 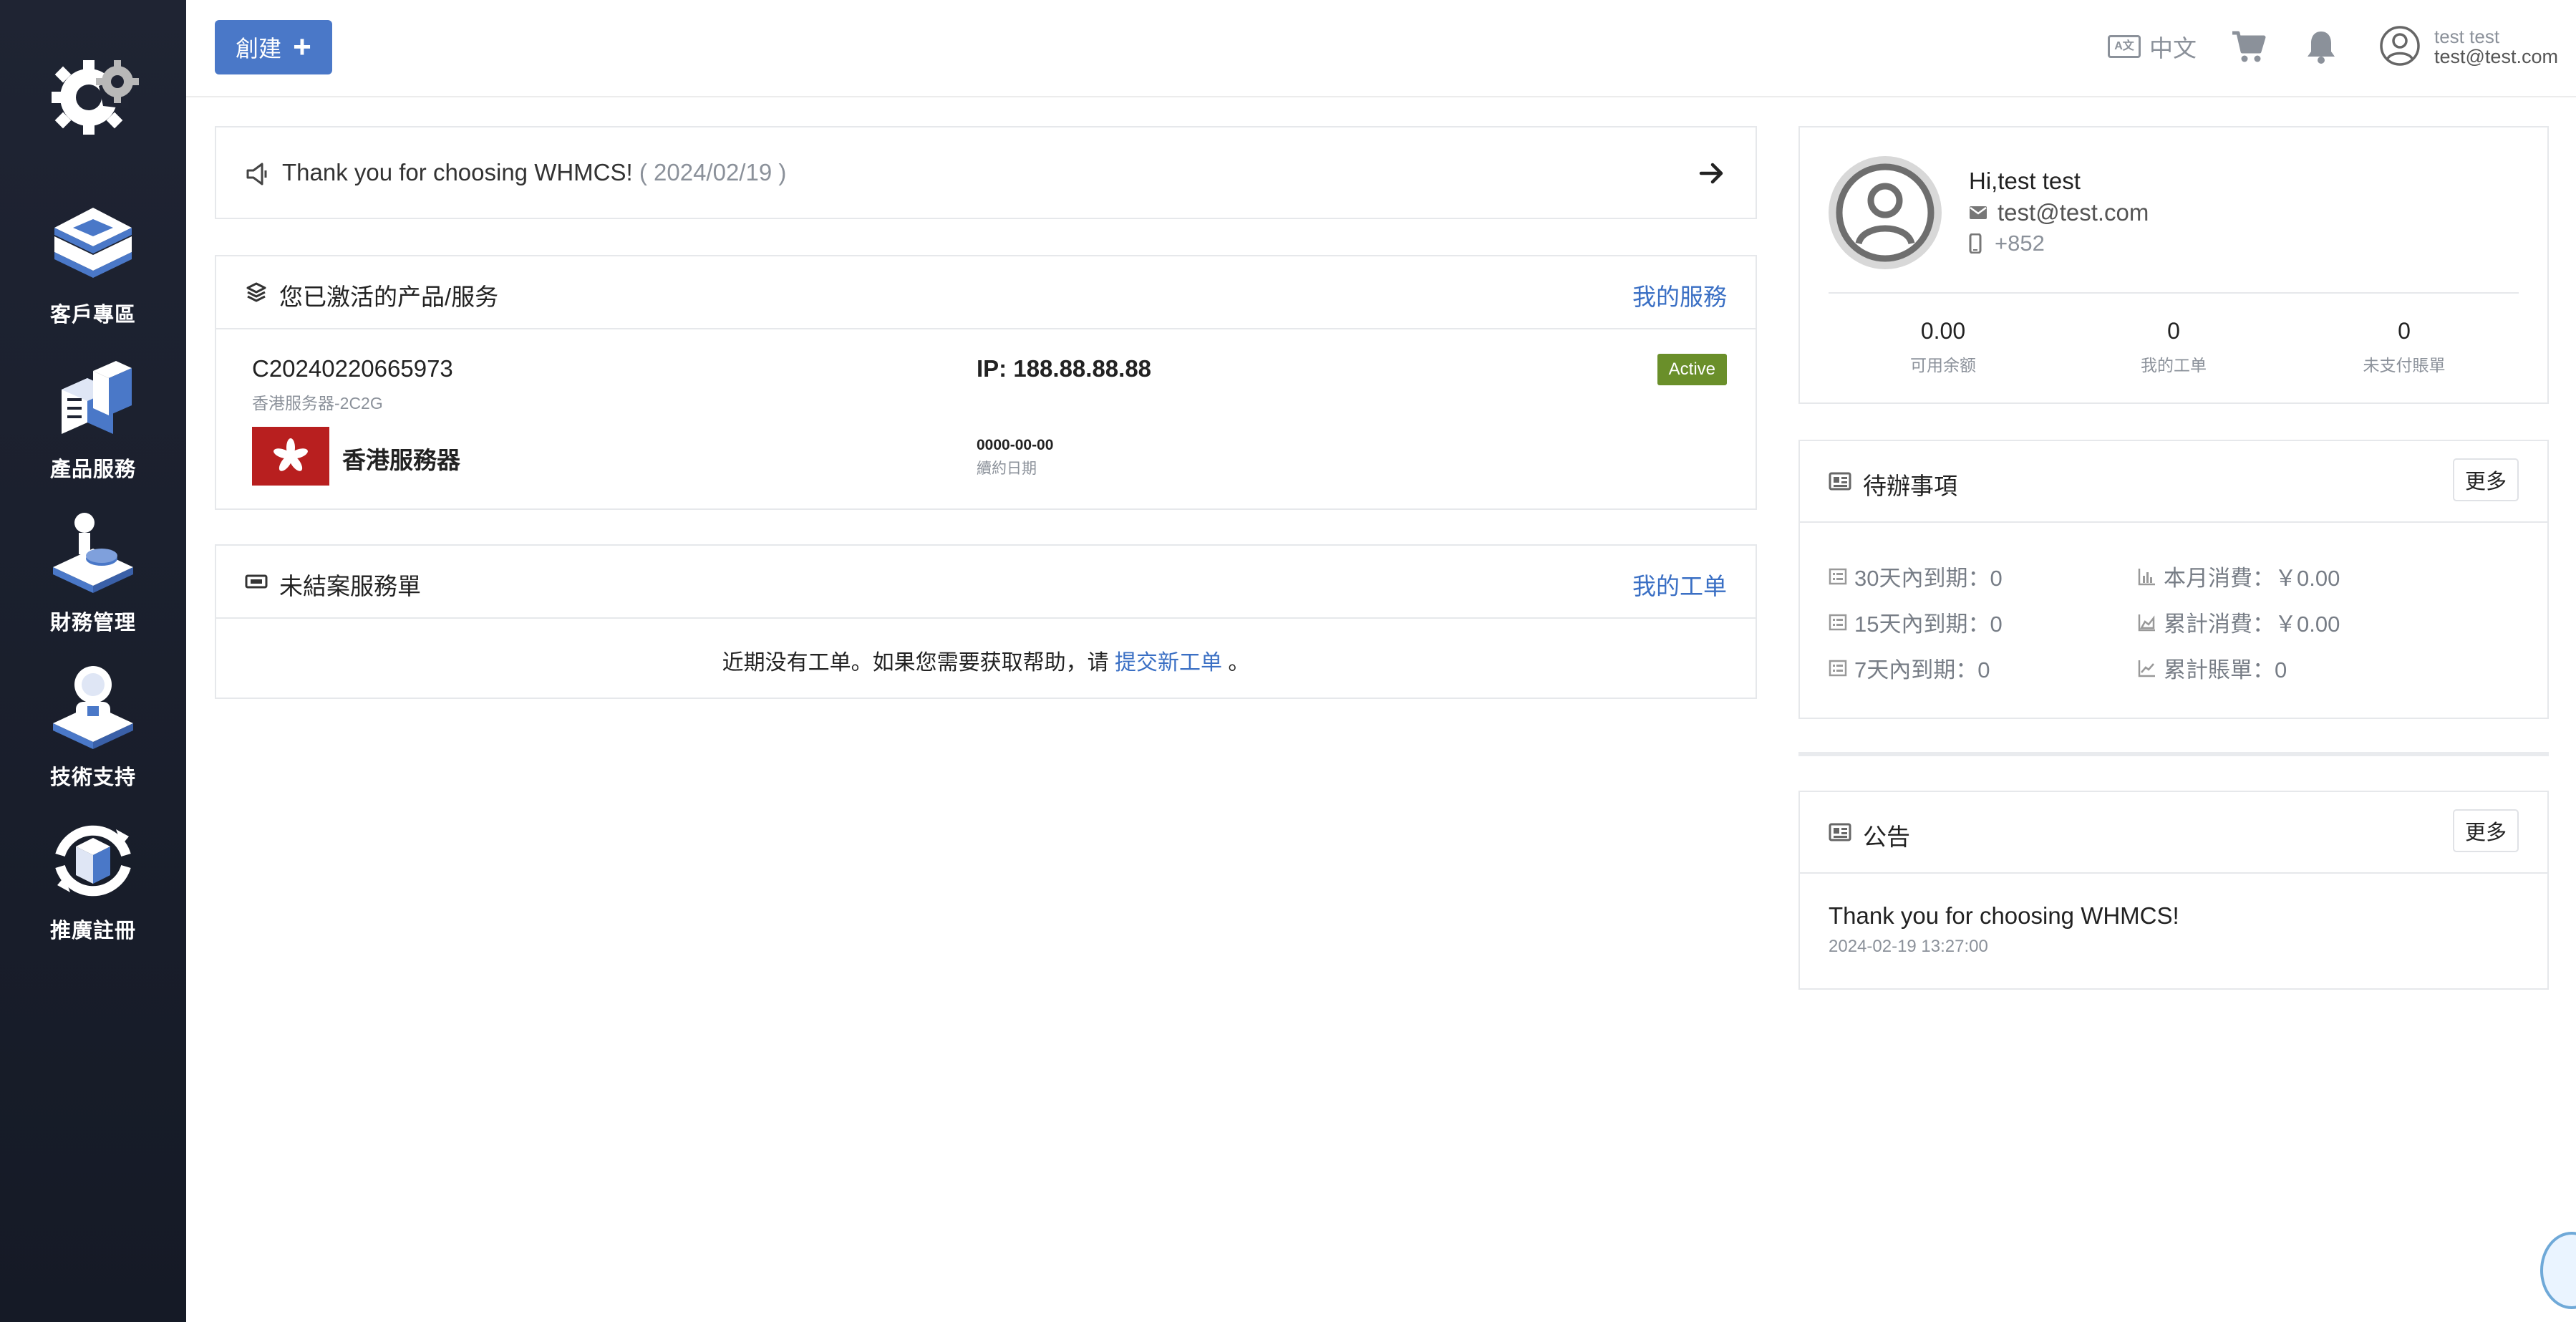 What do you see at coordinates (93, 861) in the screenshot?
I see `referral-icon` at bounding box center [93, 861].